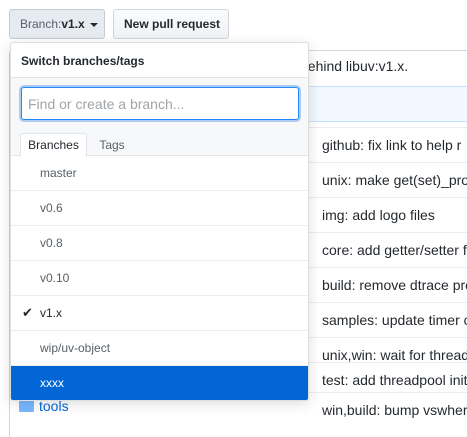 The height and width of the screenshot is (437, 467). What do you see at coordinates (394, 320) in the screenshot?
I see `commit-message-link: samples: update timer c` at bounding box center [394, 320].